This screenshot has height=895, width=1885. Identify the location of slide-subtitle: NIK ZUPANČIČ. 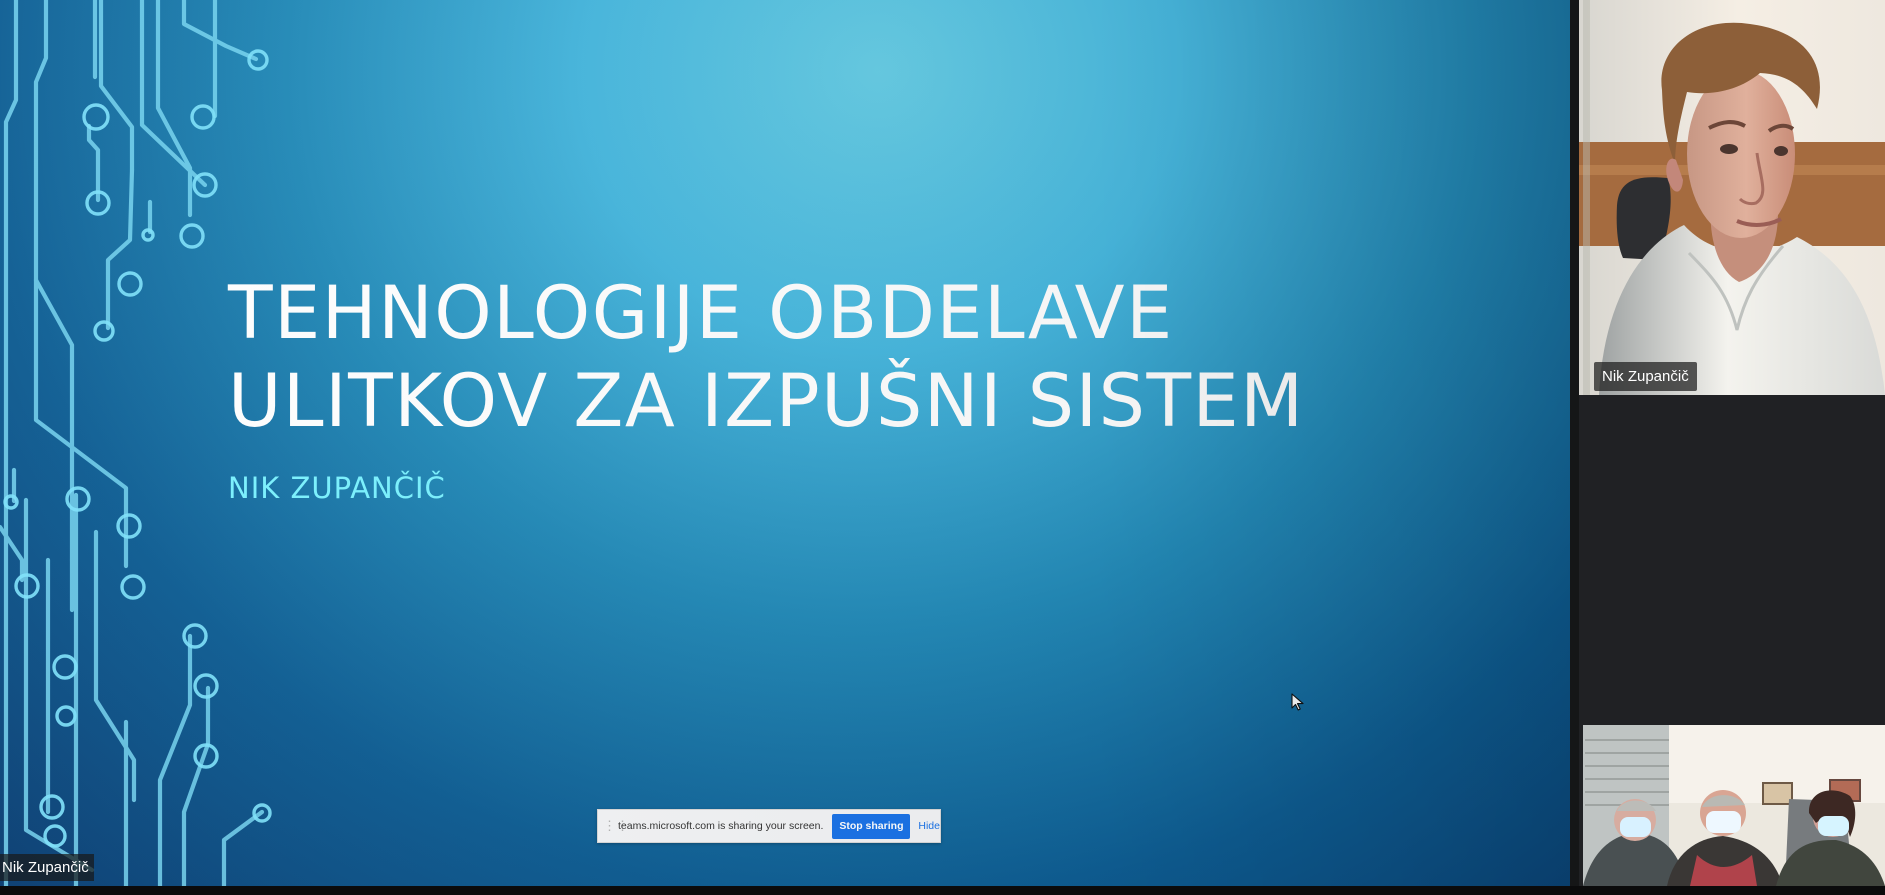
(337, 488).